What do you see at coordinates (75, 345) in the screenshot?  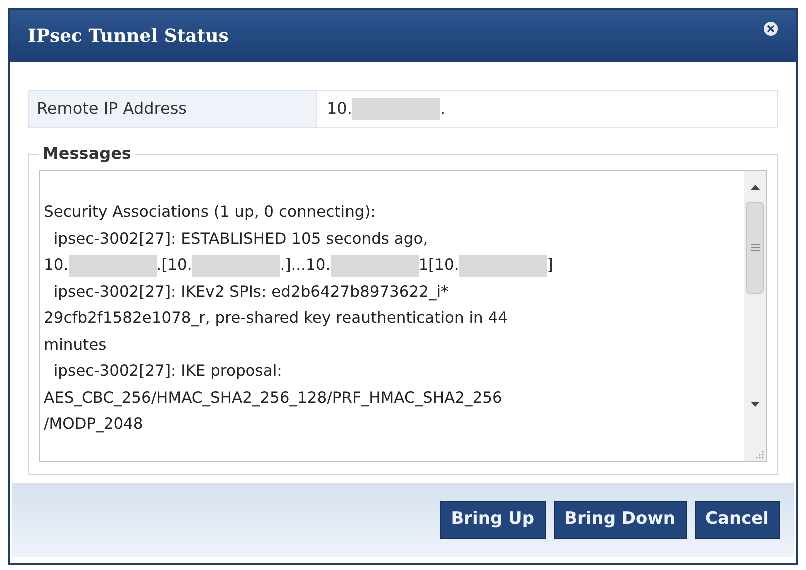 I see `message-text: minutes` at bounding box center [75, 345].